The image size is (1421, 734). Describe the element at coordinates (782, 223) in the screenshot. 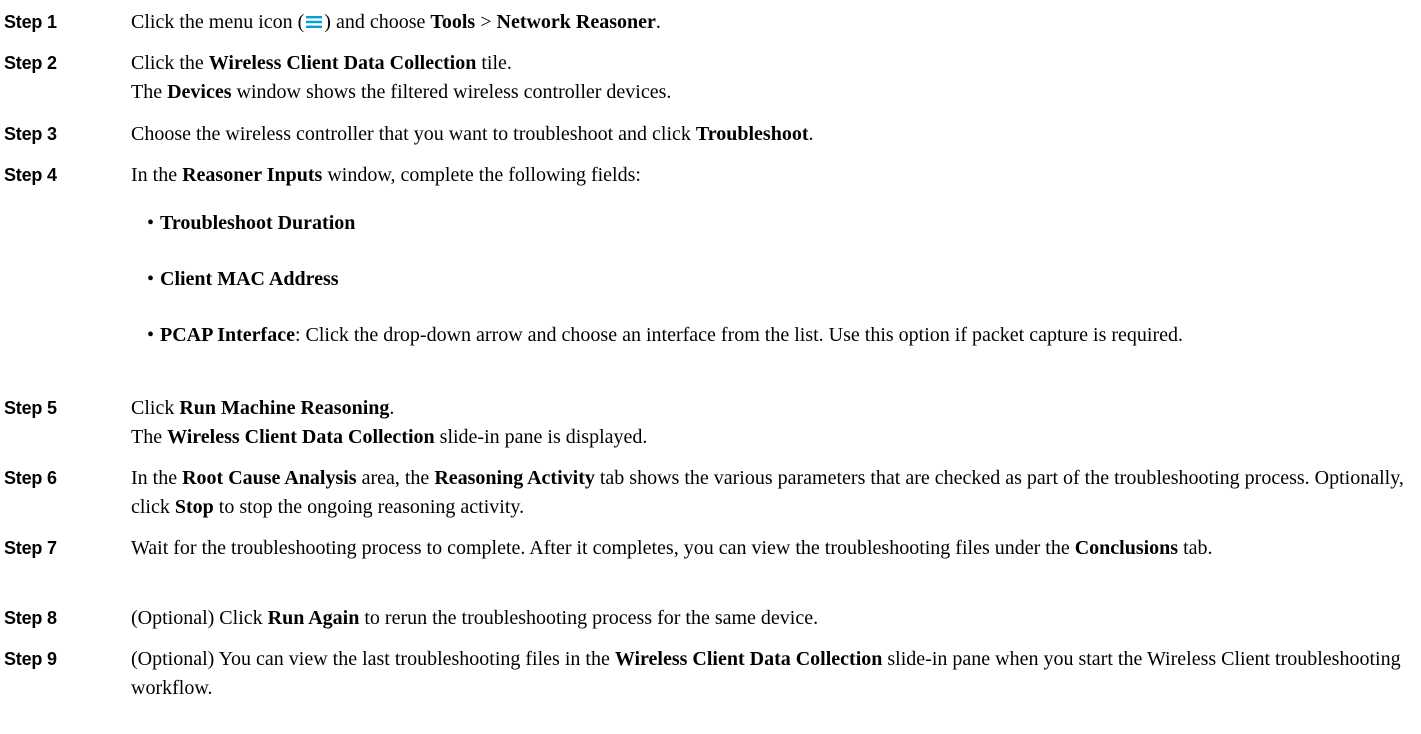

I see `list-item: • Troubleshoot Duration` at that location.